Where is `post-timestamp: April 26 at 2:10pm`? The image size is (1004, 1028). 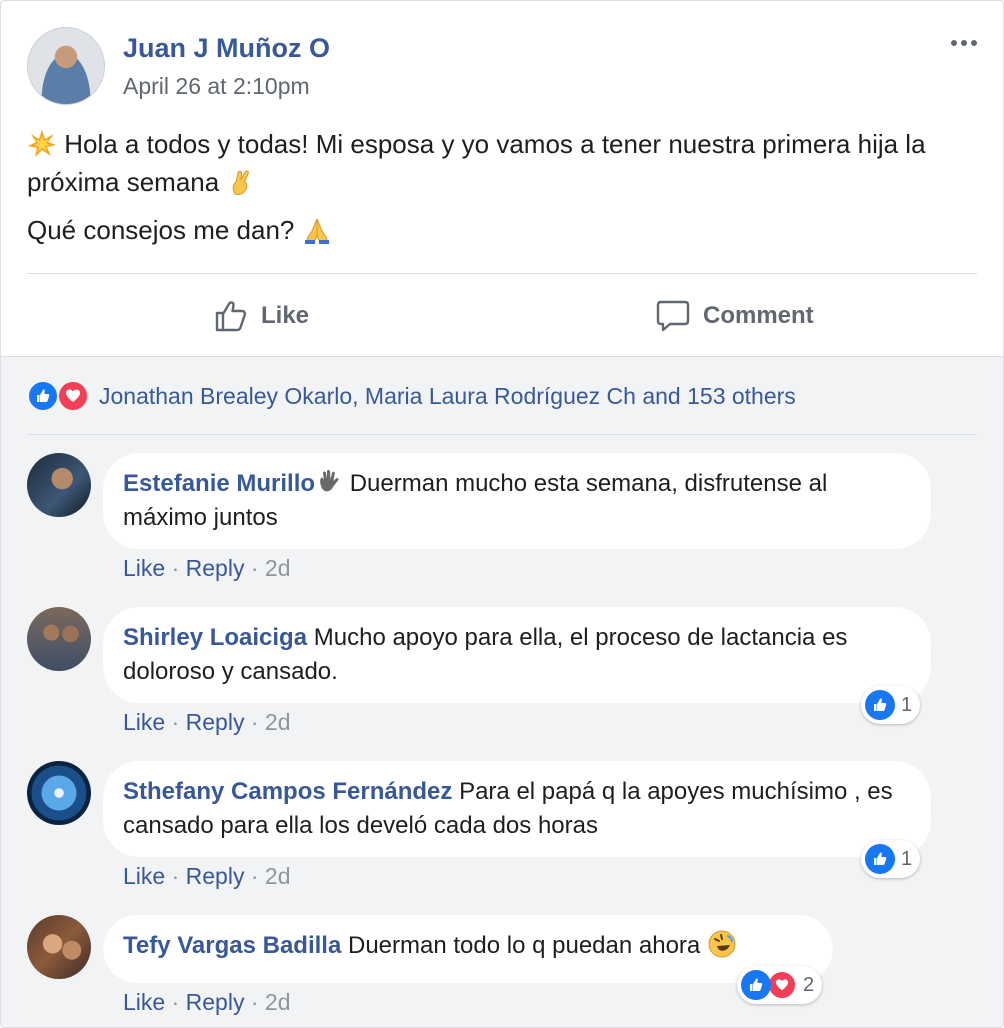
post-timestamp: April 26 at 2:10pm is located at coordinates (216, 86).